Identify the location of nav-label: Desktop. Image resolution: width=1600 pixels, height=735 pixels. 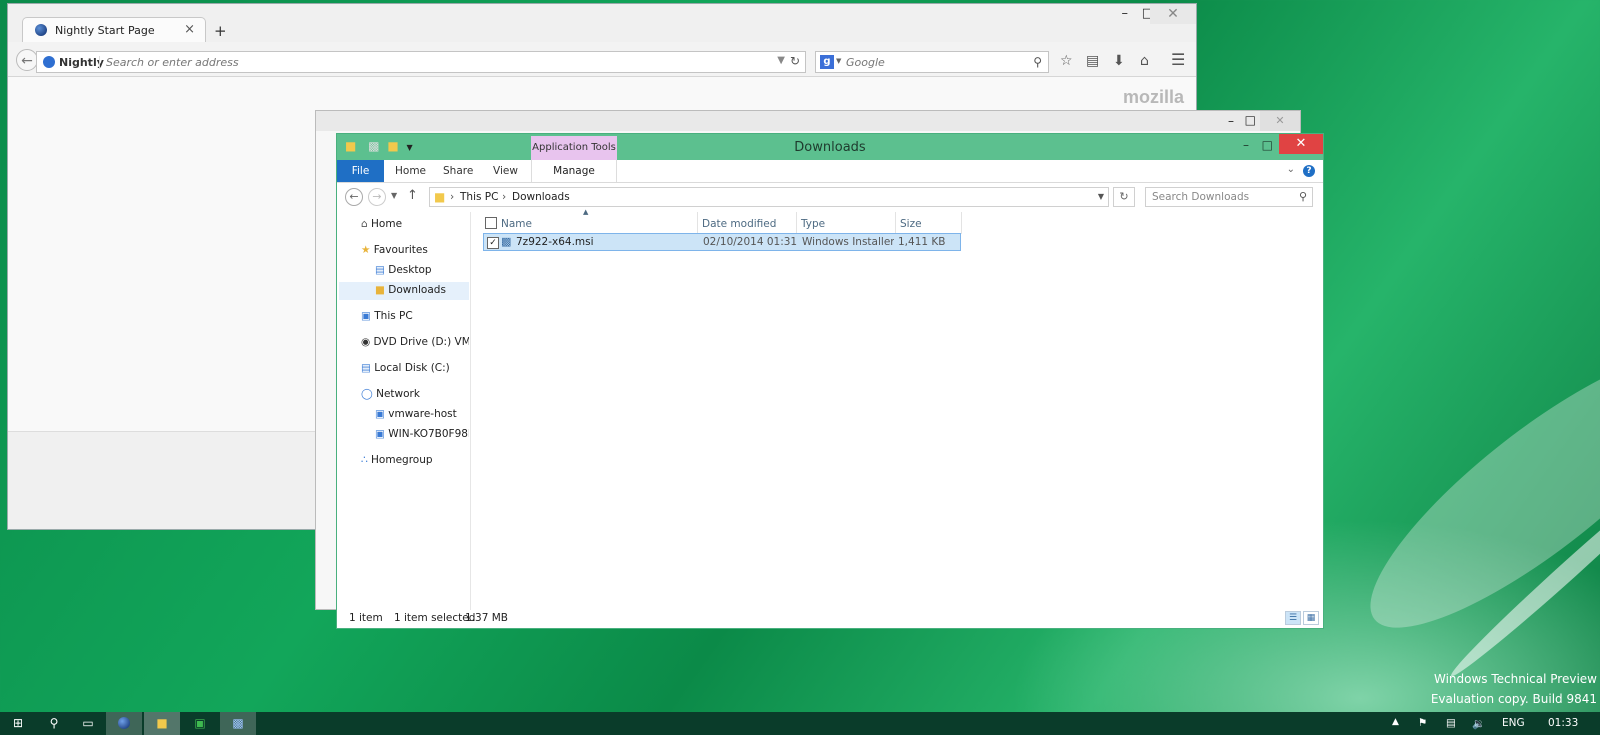
(410, 270).